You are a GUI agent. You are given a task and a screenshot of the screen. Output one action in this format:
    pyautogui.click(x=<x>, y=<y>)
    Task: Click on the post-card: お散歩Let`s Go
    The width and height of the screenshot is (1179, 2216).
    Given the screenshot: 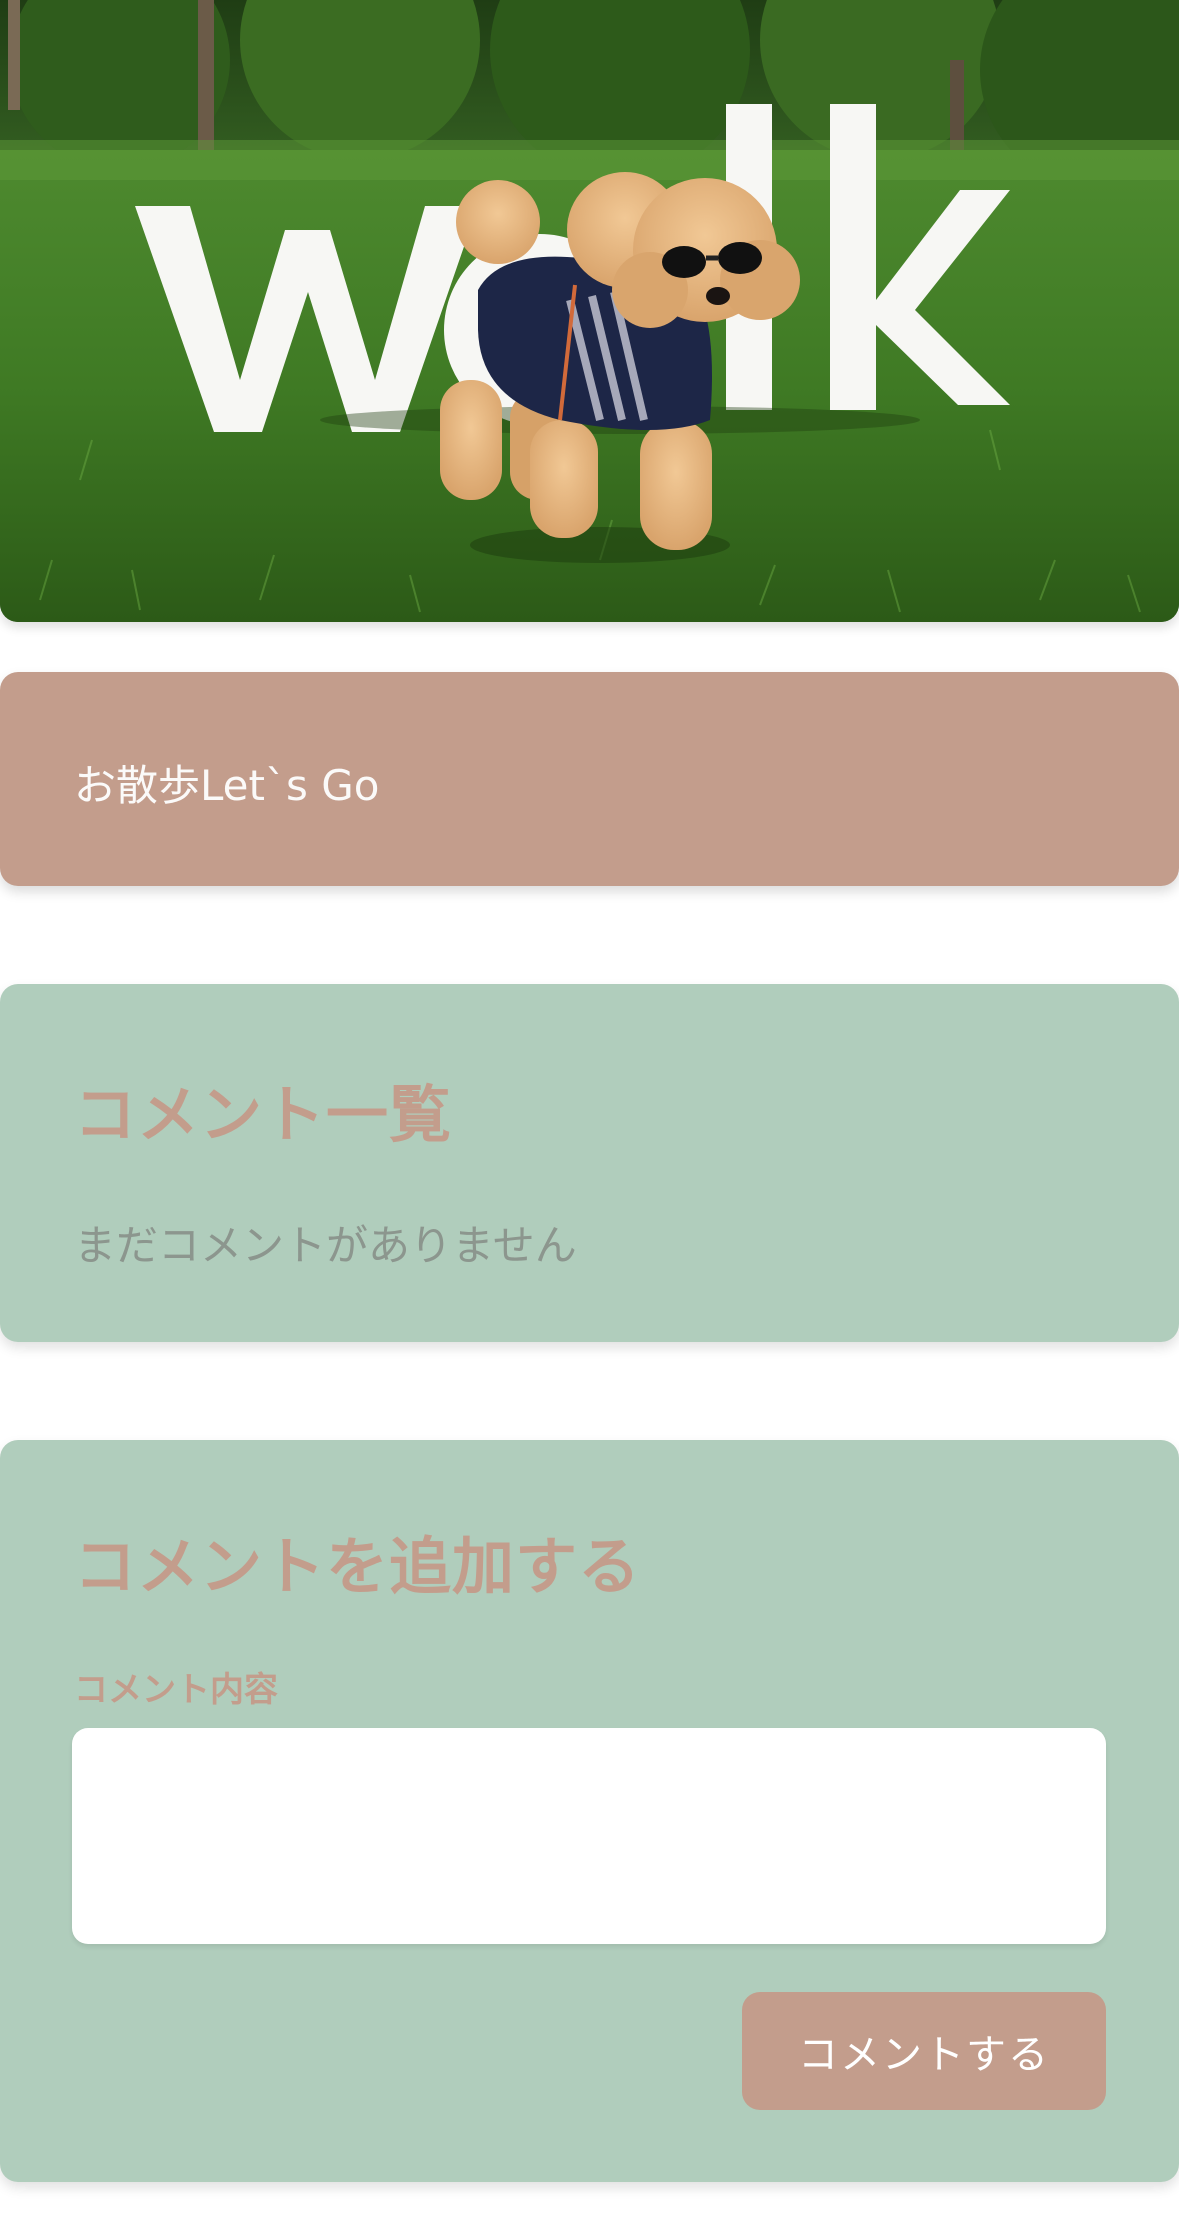 What is the action you would take?
    pyautogui.click(x=589, y=779)
    